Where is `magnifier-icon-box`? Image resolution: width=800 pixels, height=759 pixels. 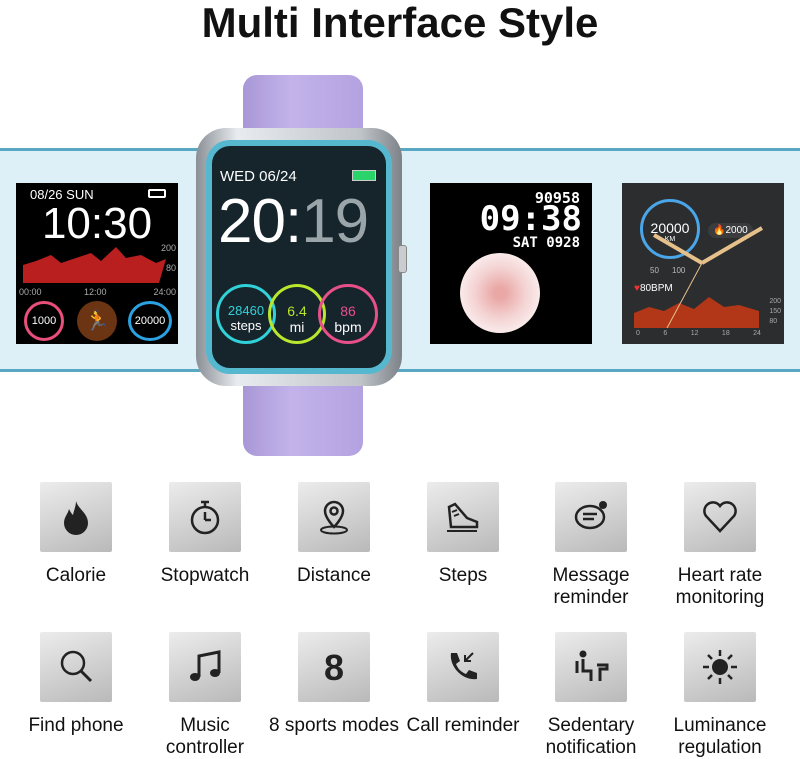 magnifier-icon-box is located at coordinates (76, 667).